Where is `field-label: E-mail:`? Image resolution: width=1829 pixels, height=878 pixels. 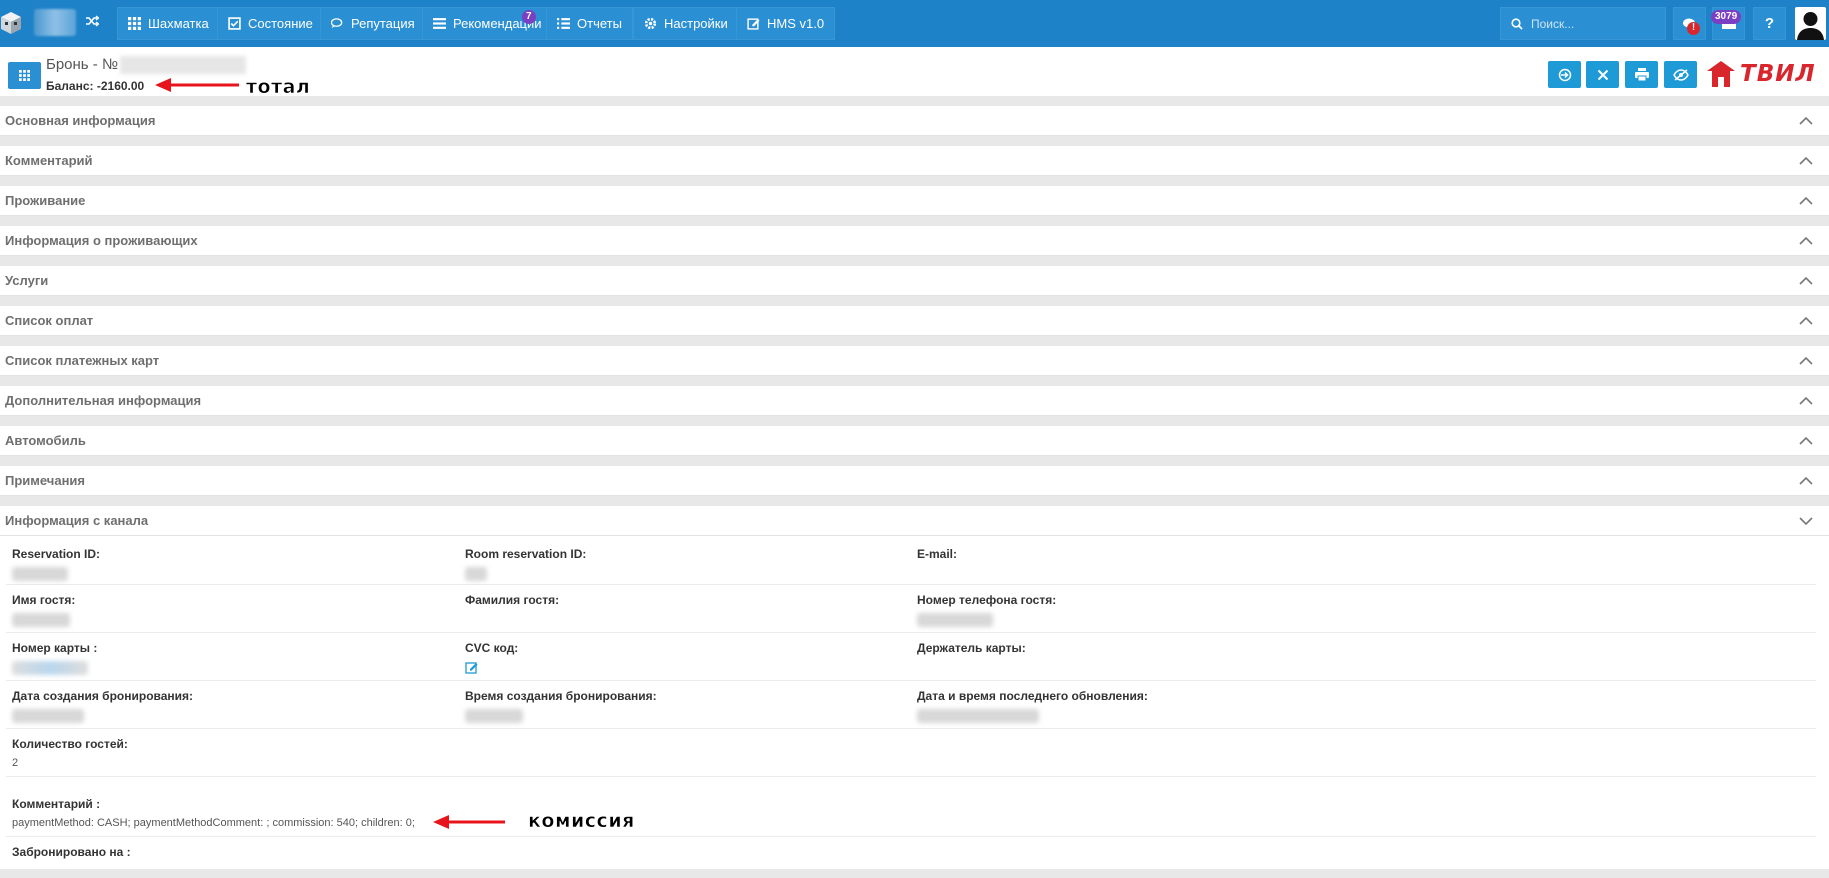
field-label: E-mail: is located at coordinates (937, 554).